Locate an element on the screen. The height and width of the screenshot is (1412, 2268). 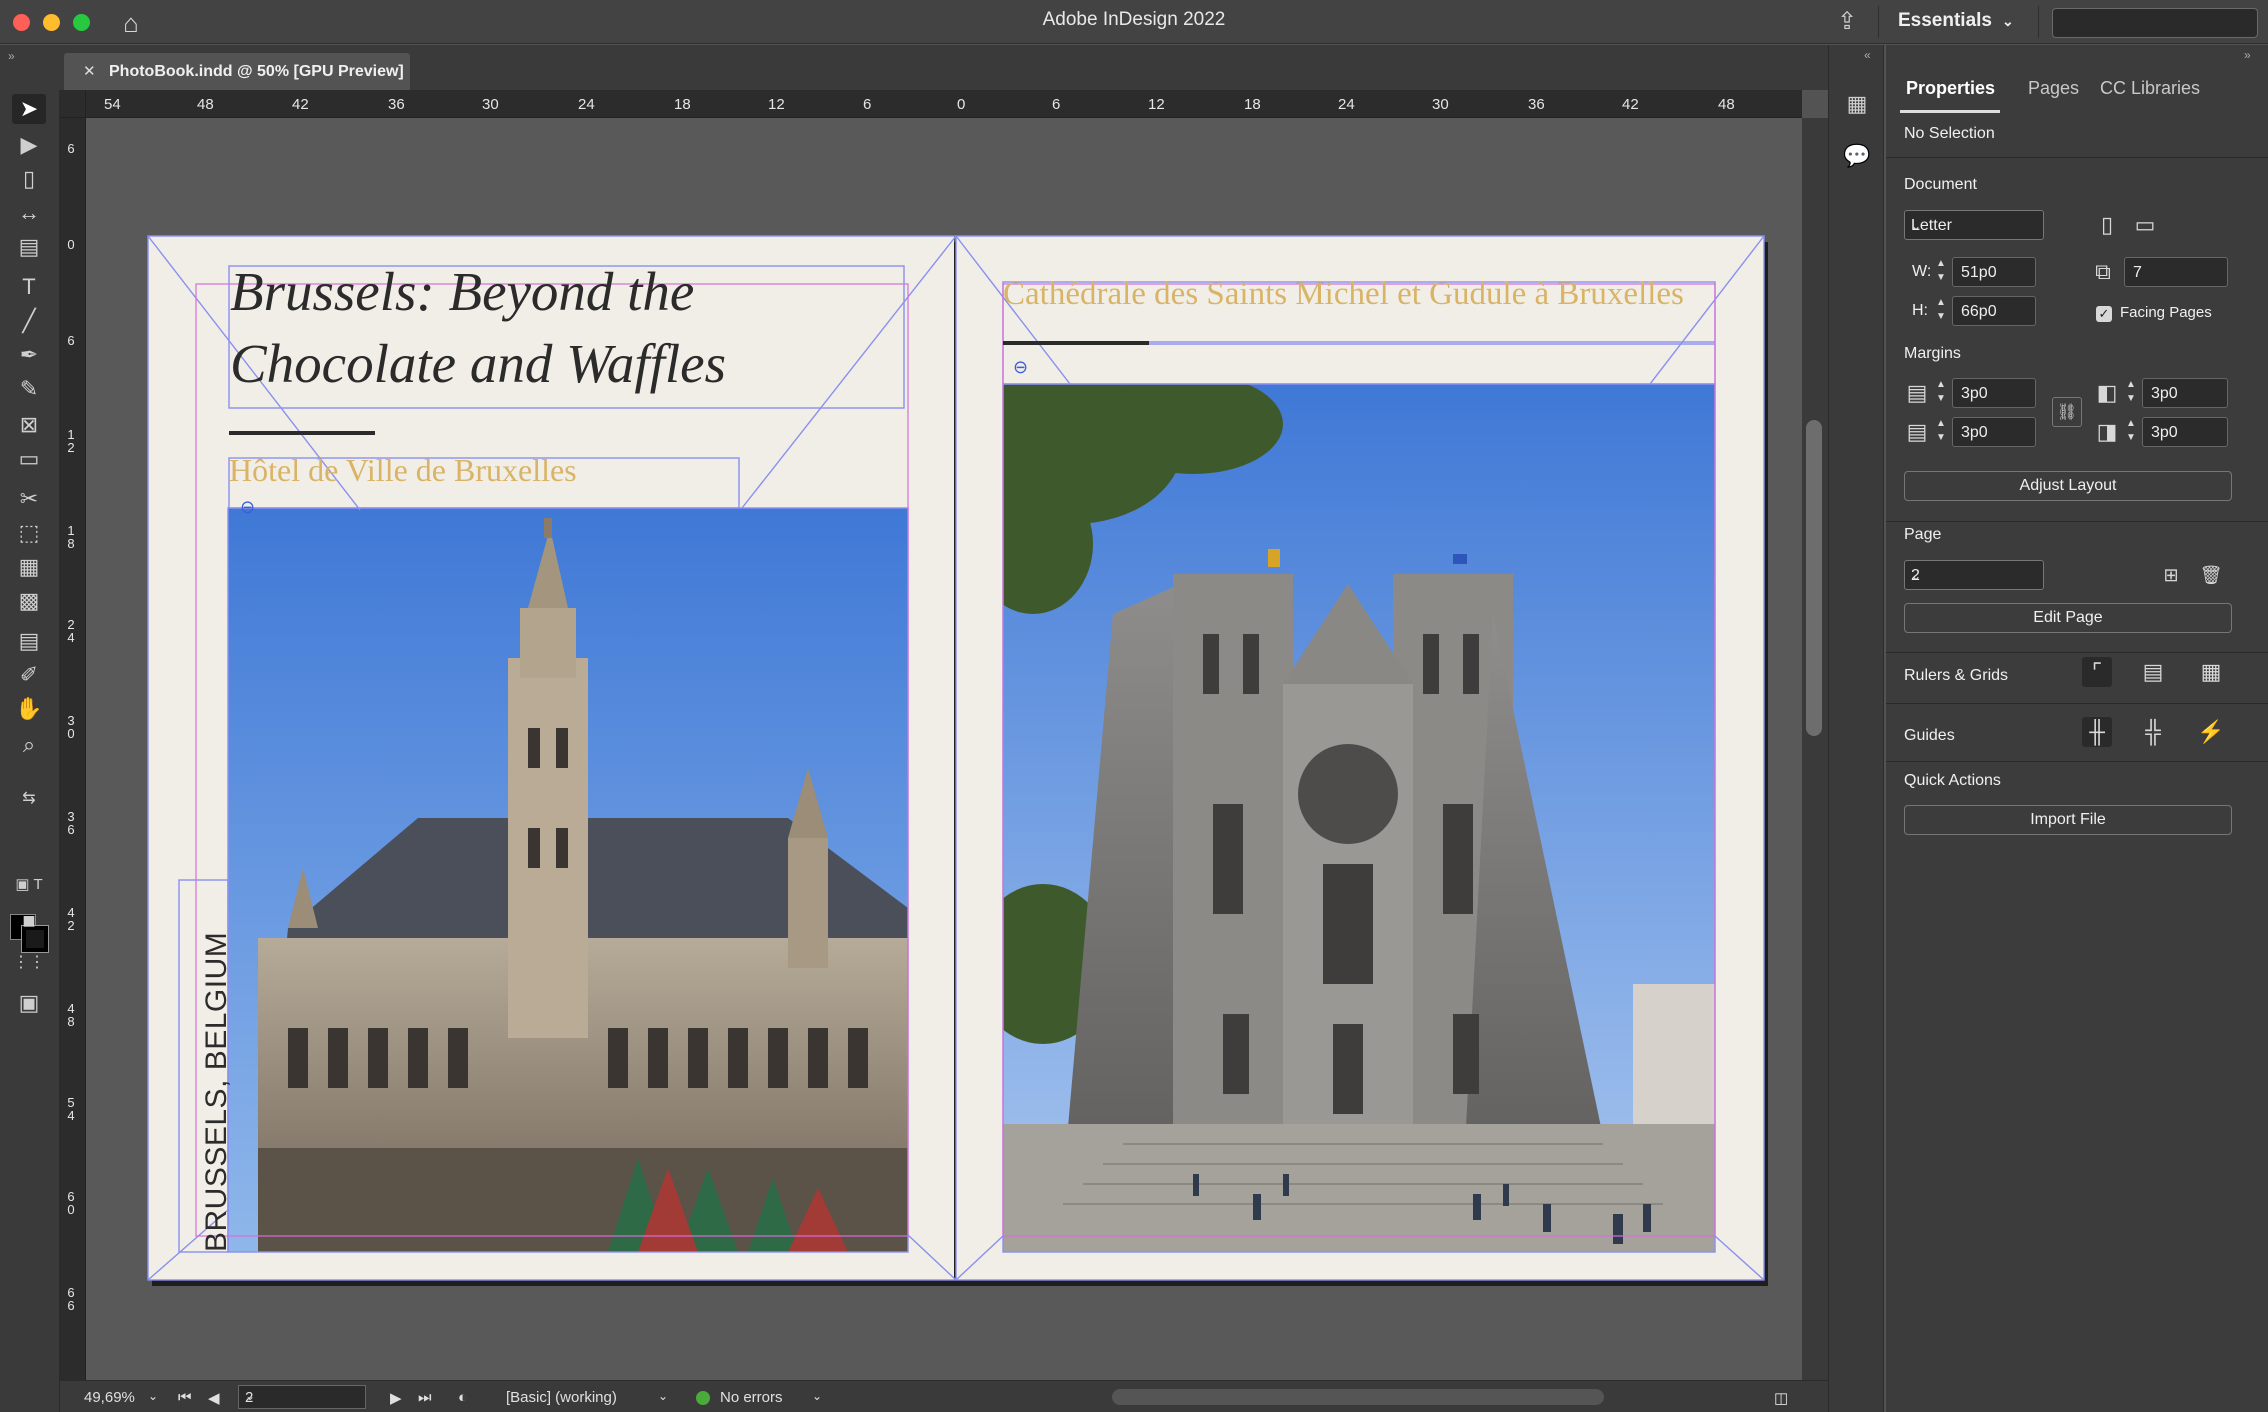
preflight-status: No errors is located at coordinates (751, 1397).